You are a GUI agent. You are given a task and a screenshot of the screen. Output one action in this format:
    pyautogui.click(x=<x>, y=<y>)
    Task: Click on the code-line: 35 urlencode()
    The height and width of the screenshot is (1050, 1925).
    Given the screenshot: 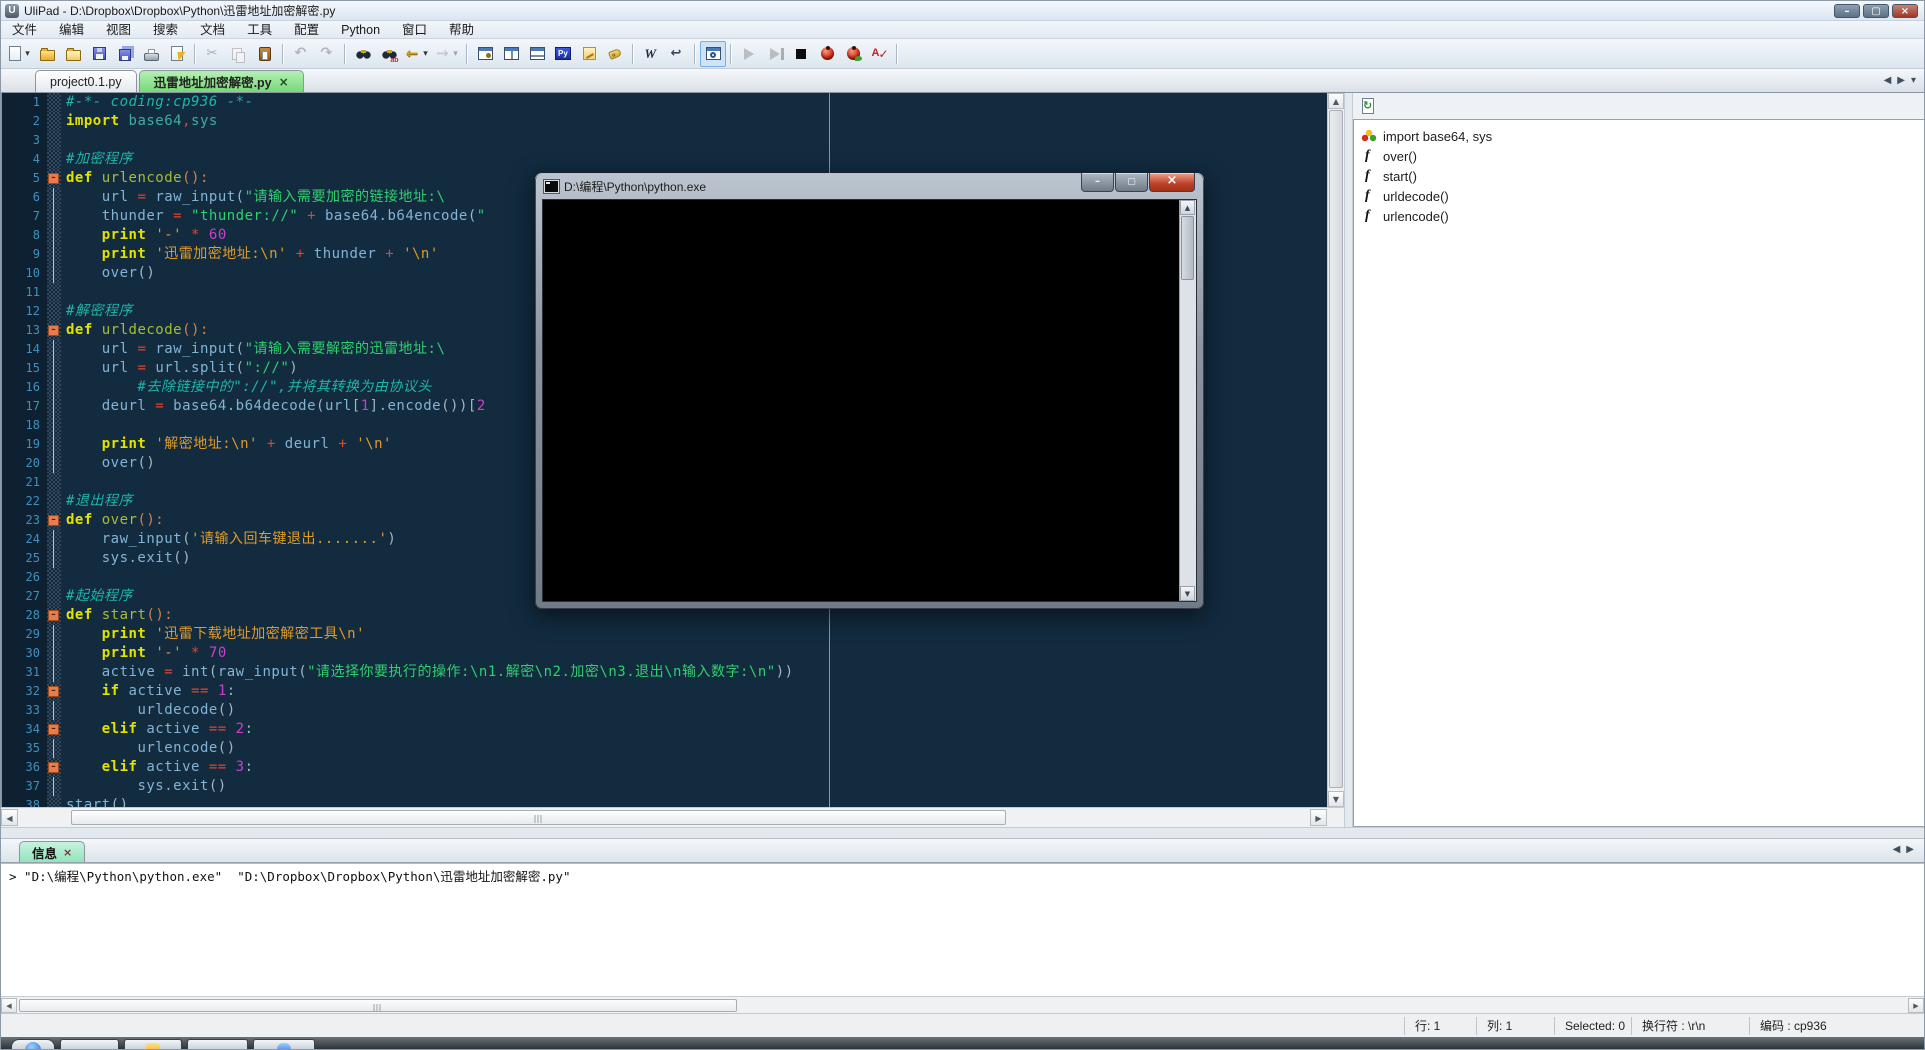 What is the action you would take?
    pyautogui.click(x=664, y=748)
    